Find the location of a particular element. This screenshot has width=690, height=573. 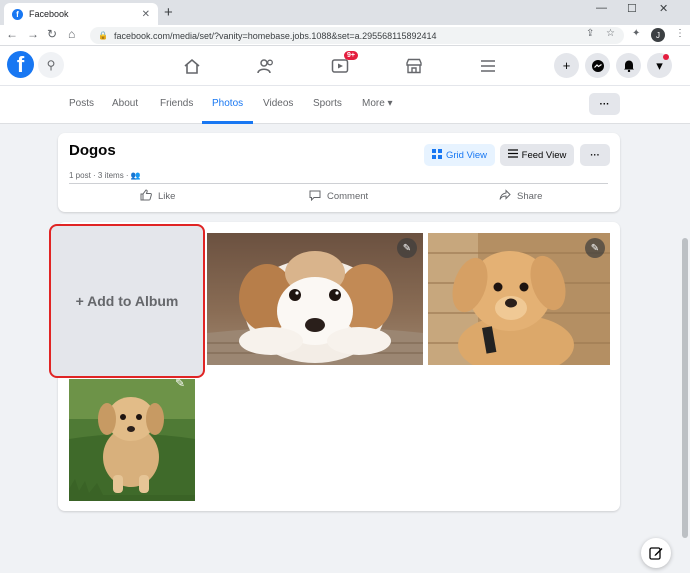

facebook-favicon-icon: f is located at coordinates (17, 14).